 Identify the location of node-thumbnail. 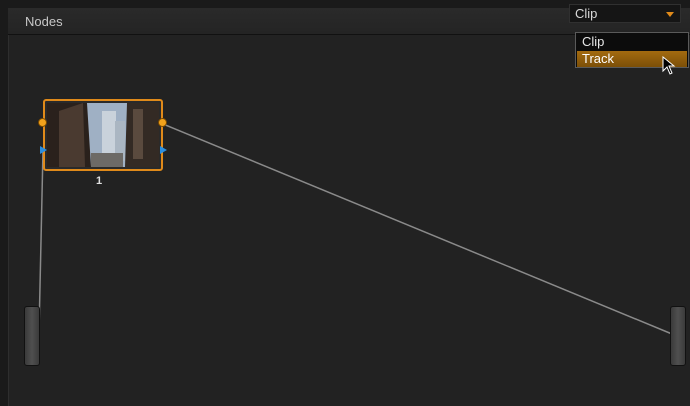
(103, 135).